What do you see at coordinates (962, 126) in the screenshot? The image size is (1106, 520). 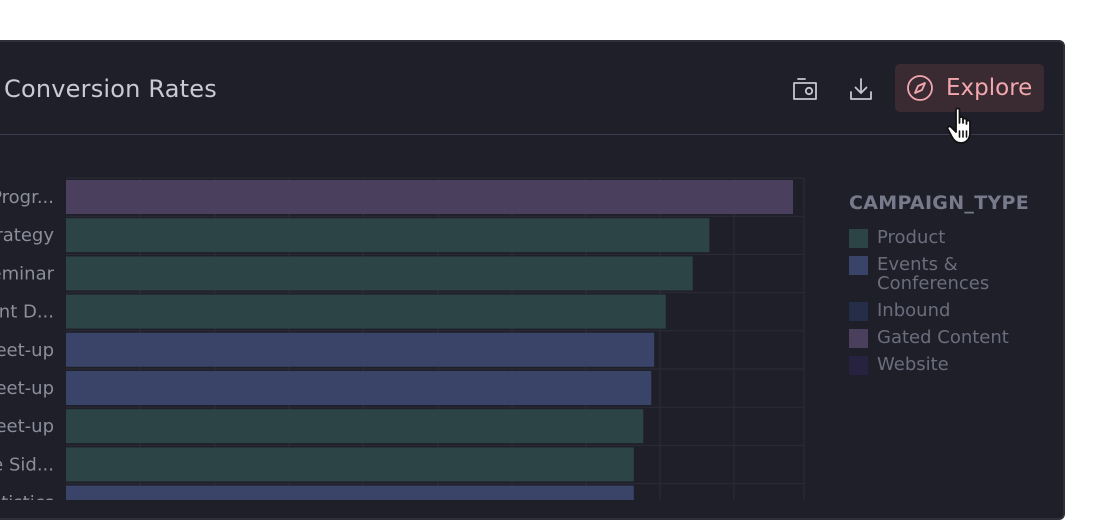 I see `hand-pointer-cursor-icon` at bounding box center [962, 126].